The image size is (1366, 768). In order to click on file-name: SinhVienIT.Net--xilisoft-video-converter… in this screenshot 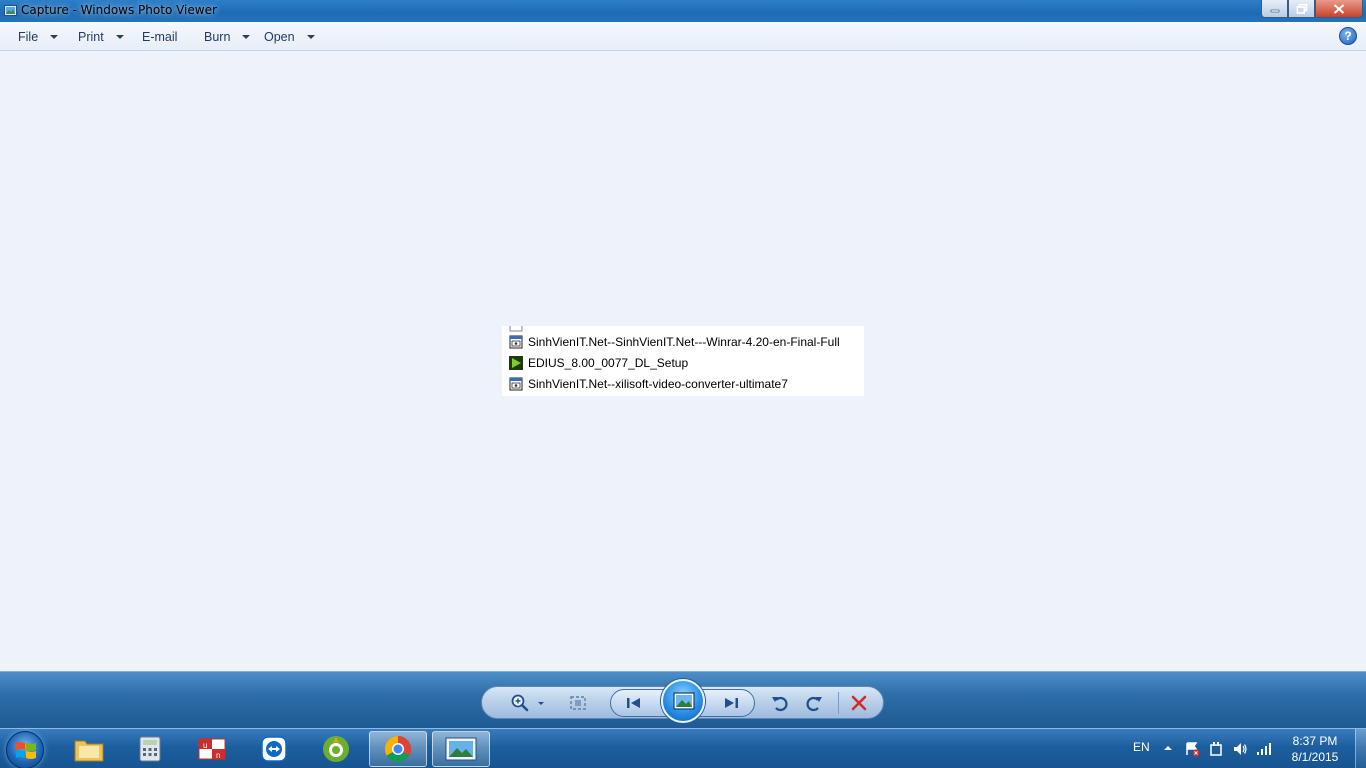, I will do `click(658, 384)`.